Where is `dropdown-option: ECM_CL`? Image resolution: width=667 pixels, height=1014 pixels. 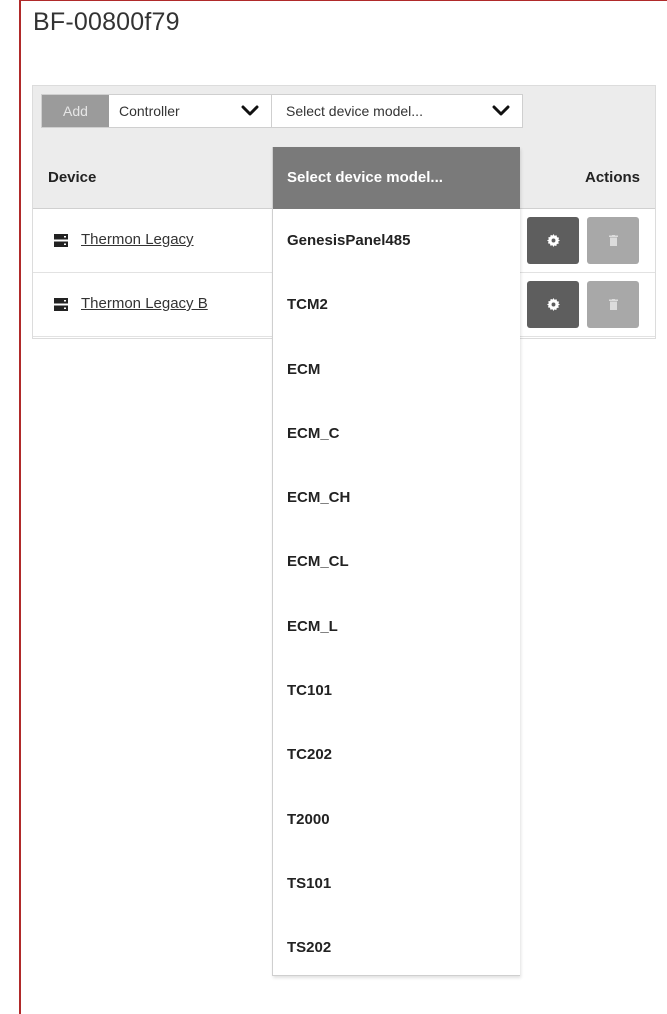 dropdown-option: ECM_CL is located at coordinates (396, 562).